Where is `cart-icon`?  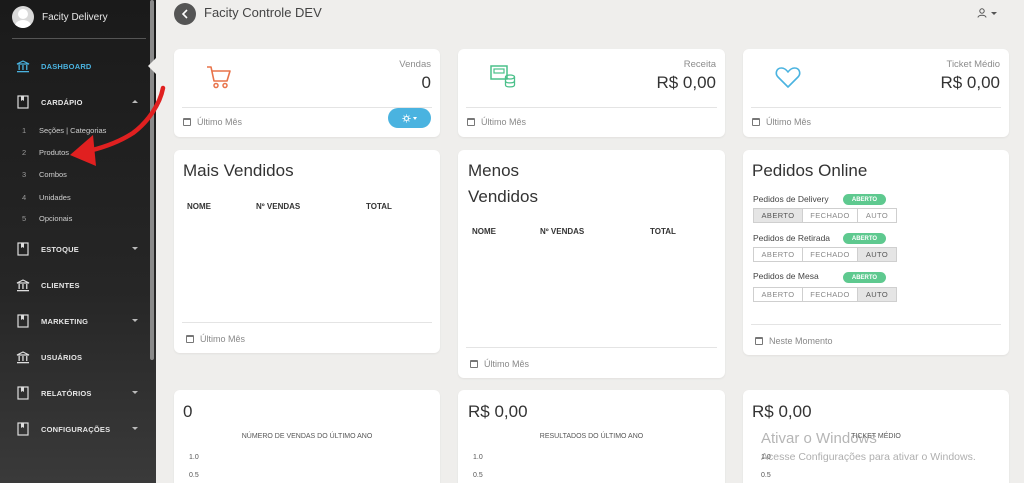
cart-icon is located at coordinates (219, 79).